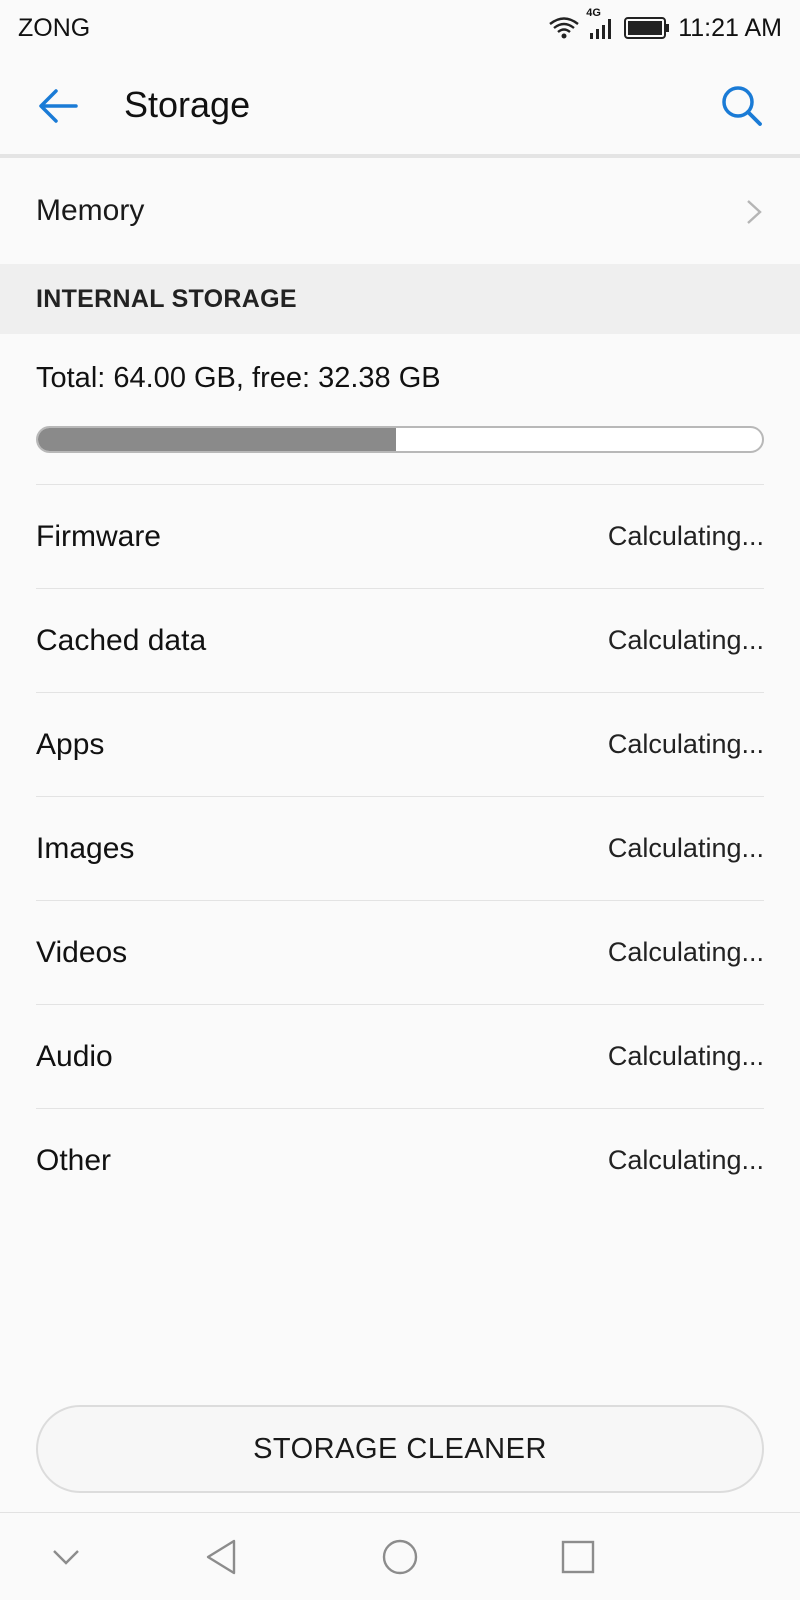 The image size is (800, 1600). Describe the element at coordinates (70, 744) in the screenshot. I see `category-label: Apps` at that location.